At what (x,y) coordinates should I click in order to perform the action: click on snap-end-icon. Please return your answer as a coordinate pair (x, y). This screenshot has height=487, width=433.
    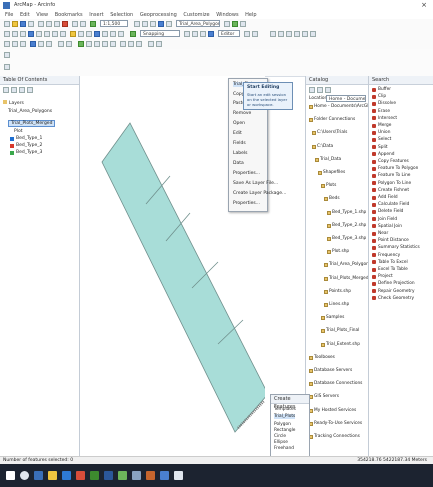
    Looking at the image, I should click on (195, 34).